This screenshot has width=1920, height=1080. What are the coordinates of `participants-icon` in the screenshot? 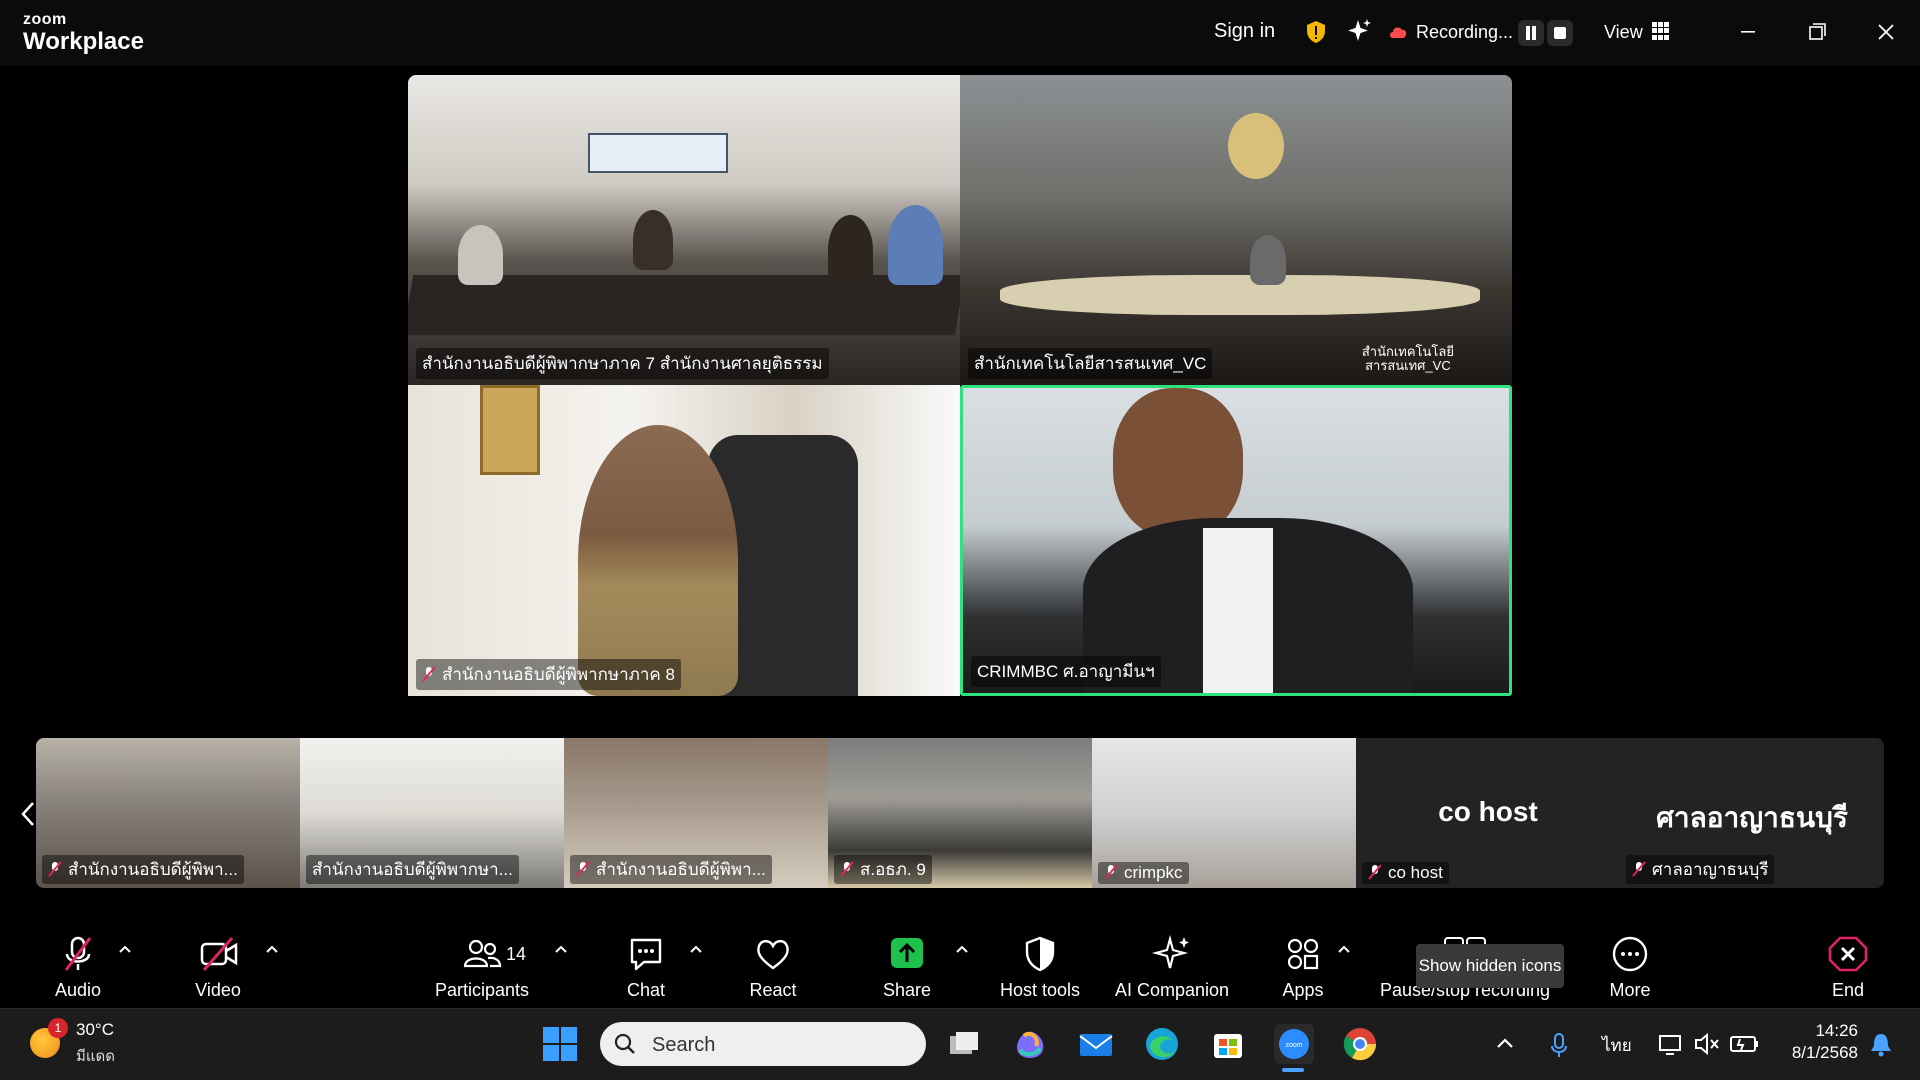 It's located at (482, 953).